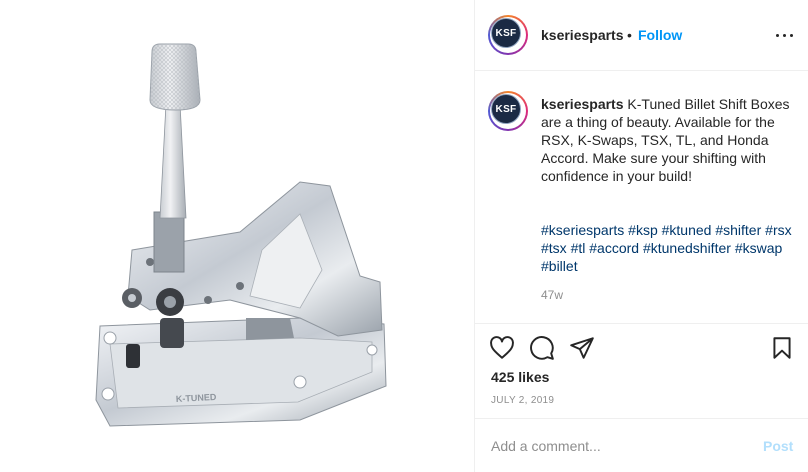 The height and width of the screenshot is (472, 808). What do you see at coordinates (559, 266) in the screenshot?
I see `hashtag-link: #billet` at bounding box center [559, 266].